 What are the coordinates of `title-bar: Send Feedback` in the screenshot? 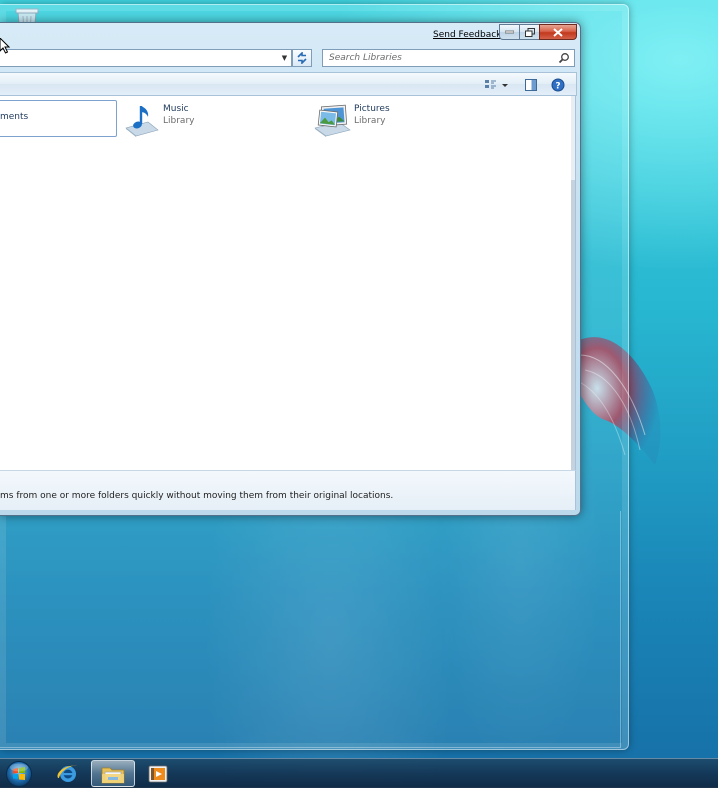 It's located at (290, 35).